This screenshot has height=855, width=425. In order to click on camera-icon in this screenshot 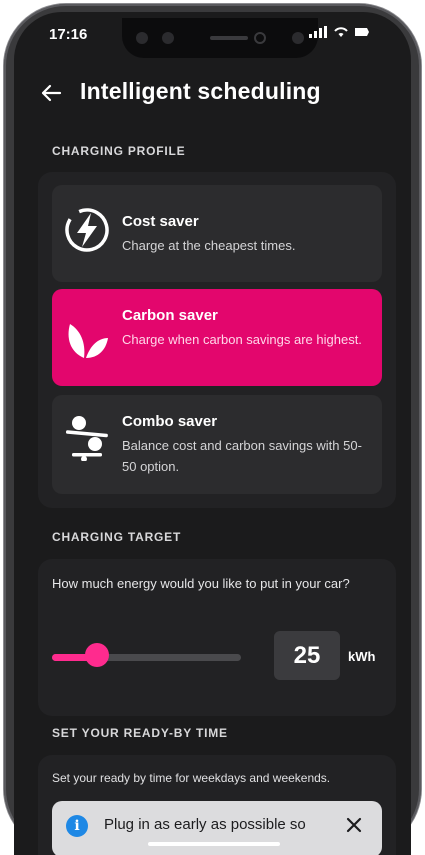, I will do `click(260, 38)`.